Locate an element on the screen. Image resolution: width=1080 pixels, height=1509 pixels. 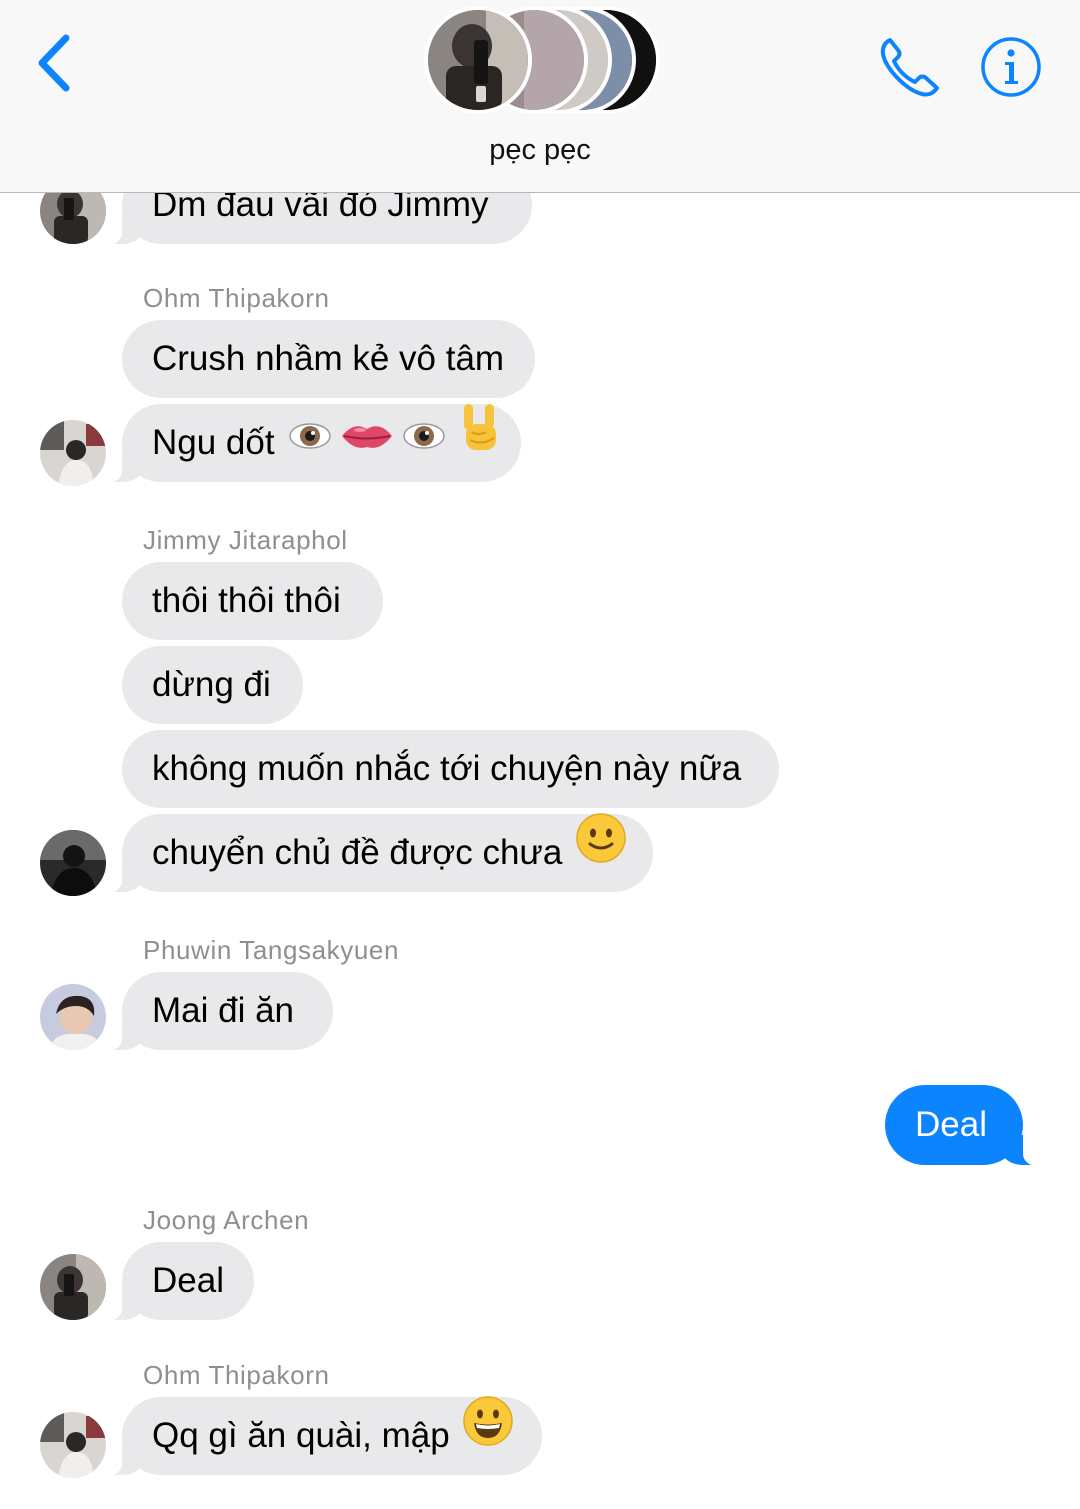
message-bubble: Qq gì ăn quài, mập is located at coordinates (319, 1436).